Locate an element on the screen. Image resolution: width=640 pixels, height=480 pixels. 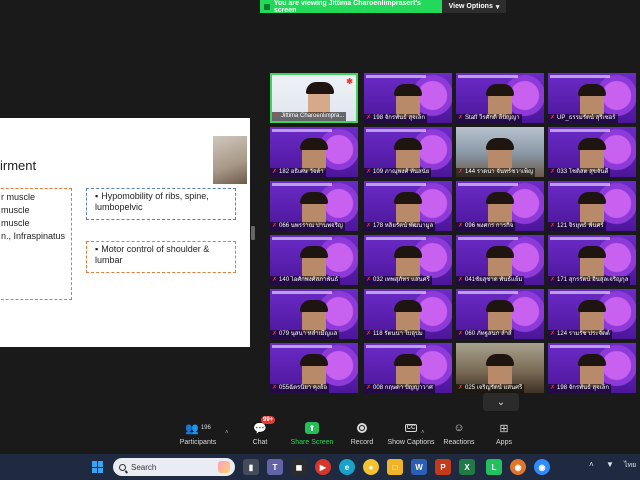
participant-tile: ✗ 118 รัตนนา ใบอุปม is located at coordinates (408, 314).